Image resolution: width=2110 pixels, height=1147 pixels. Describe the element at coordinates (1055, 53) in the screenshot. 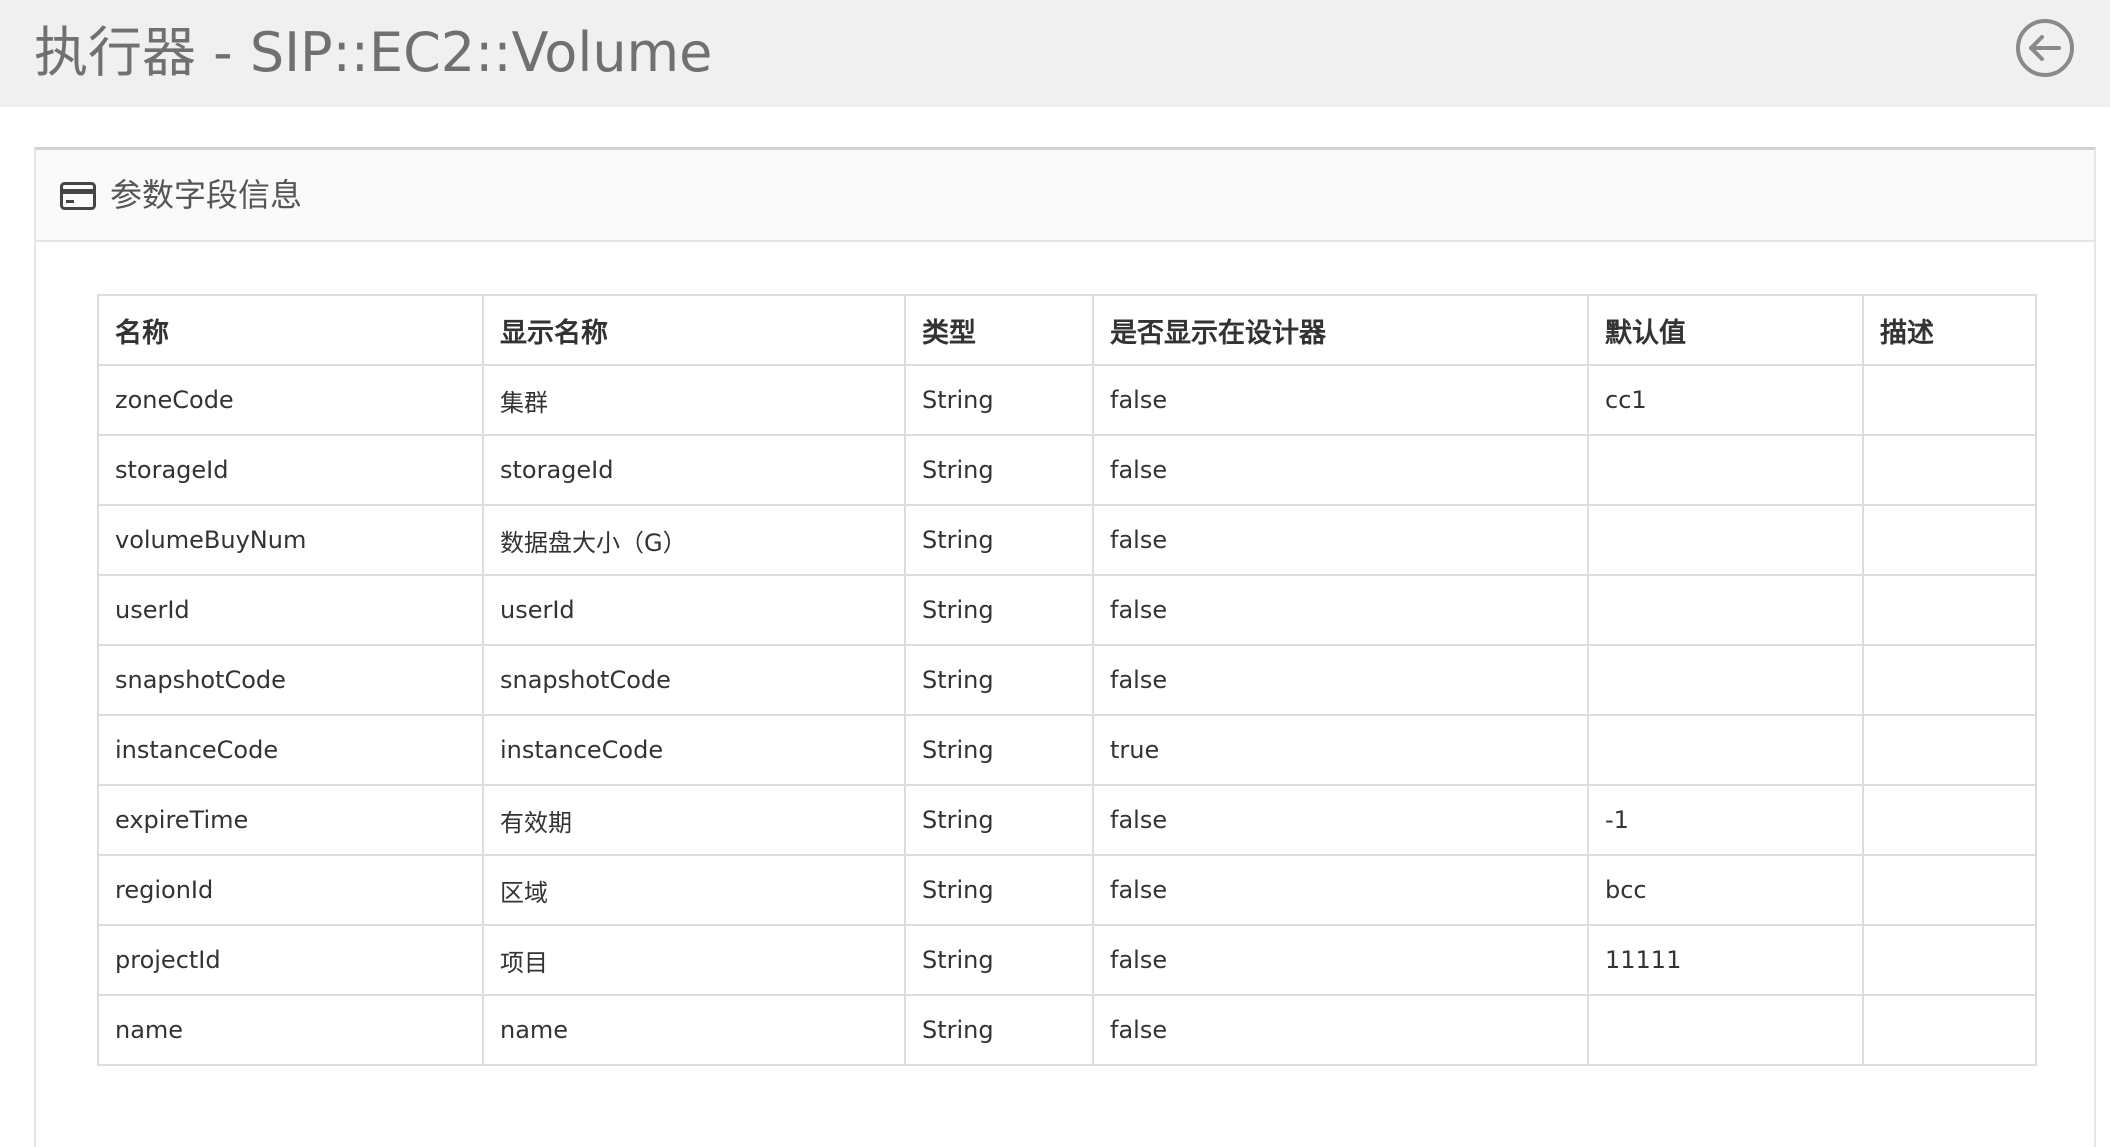

I see `page-header: 执行器 - SIP::EC2::Volume` at that location.